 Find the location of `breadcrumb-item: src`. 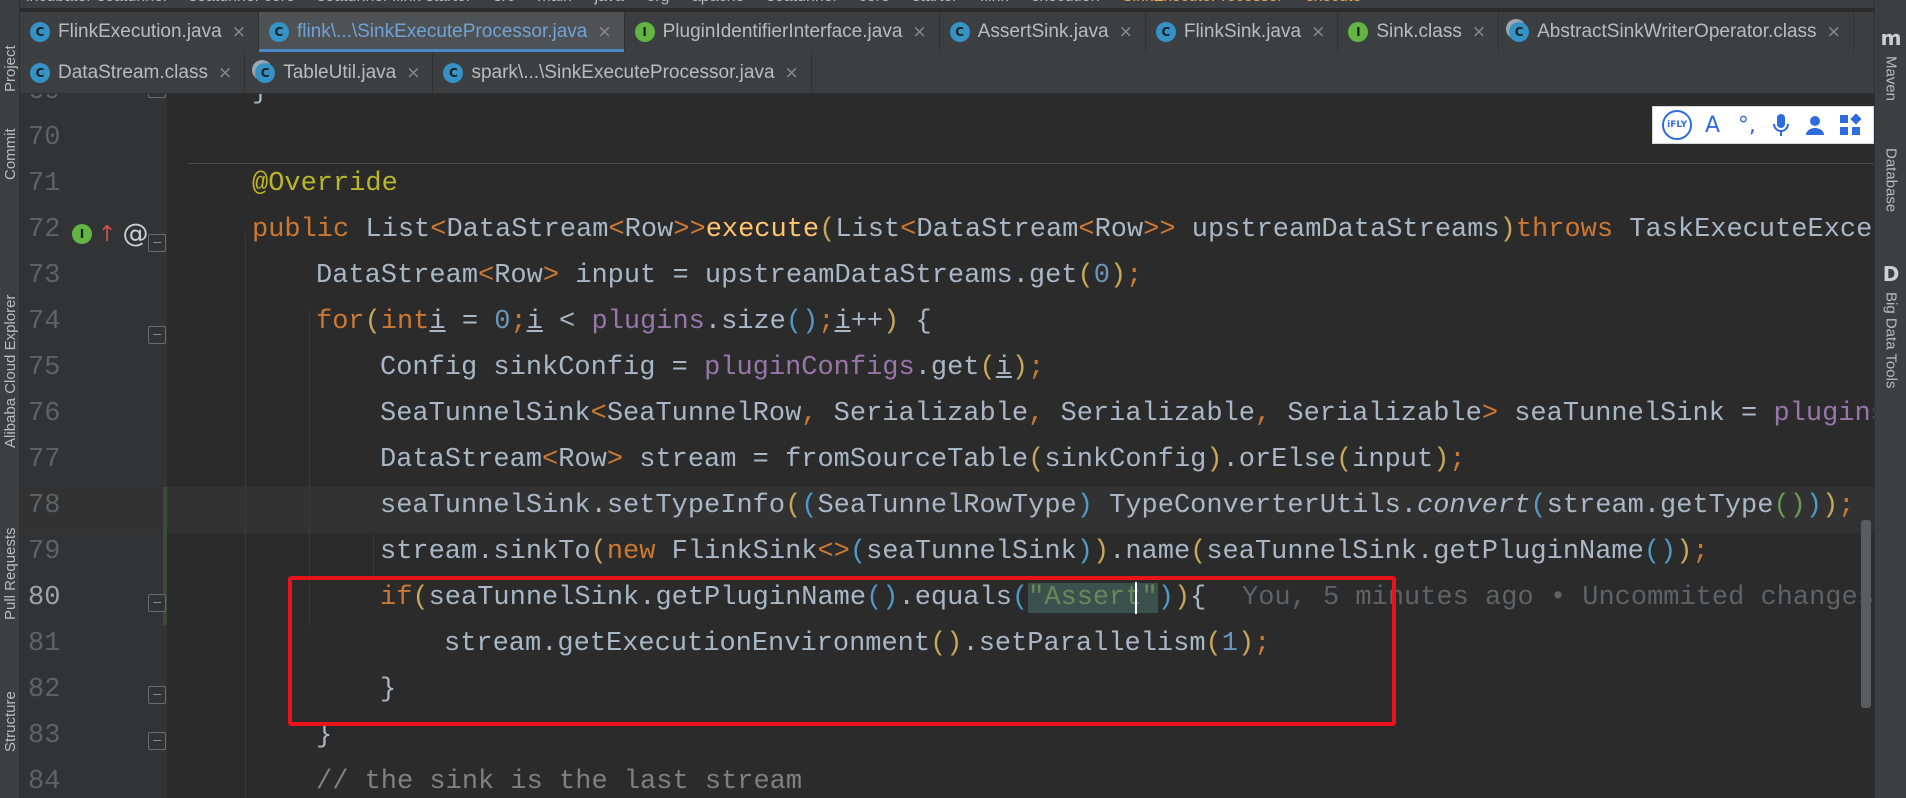

breadcrumb-item: src is located at coordinates (504, 2).